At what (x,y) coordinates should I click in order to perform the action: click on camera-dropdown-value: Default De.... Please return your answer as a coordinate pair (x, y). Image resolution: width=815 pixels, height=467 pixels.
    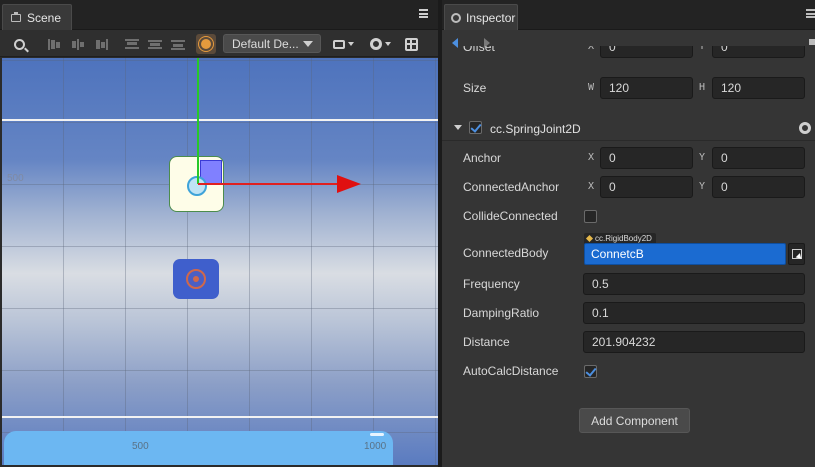
    Looking at the image, I should click on (265, 43).